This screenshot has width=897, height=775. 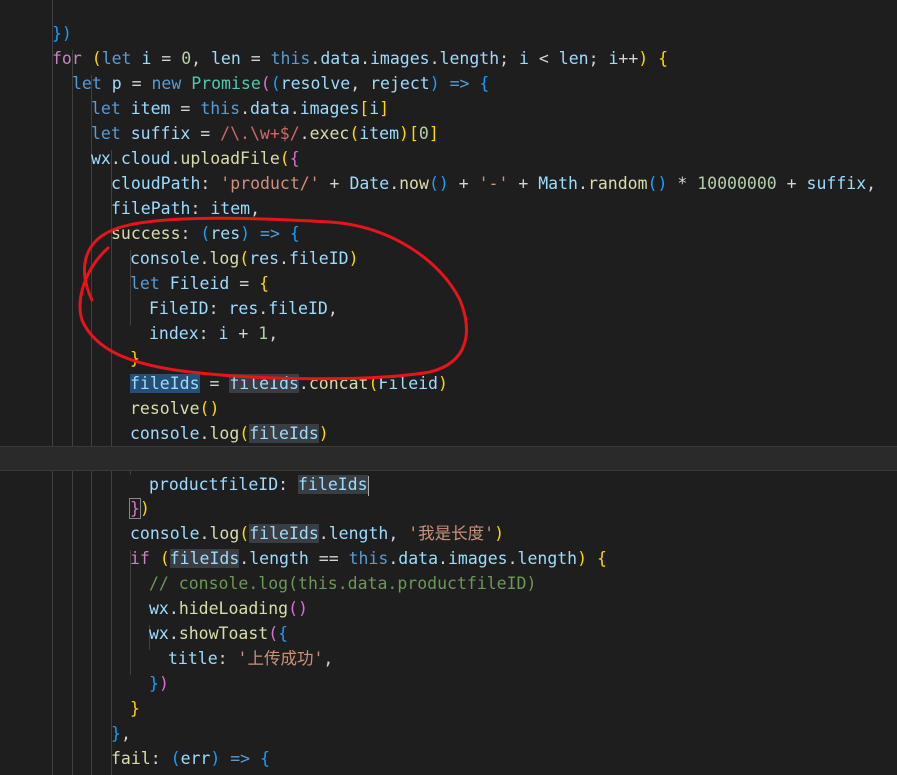 What do you see at coordinates (448, 144) in the screenshot?
I see `code-line: wx.cloud.uploadFile({` at bounding box center [448, 144].